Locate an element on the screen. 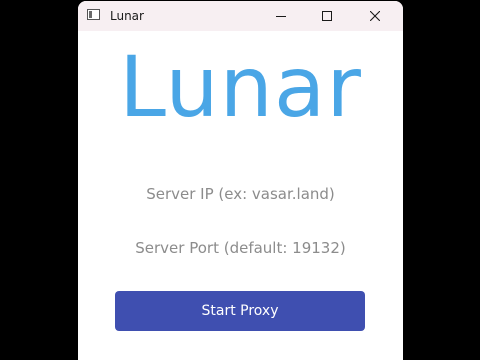 The image size is (480, 360). maximize-button is located at coordinates (327, 16).